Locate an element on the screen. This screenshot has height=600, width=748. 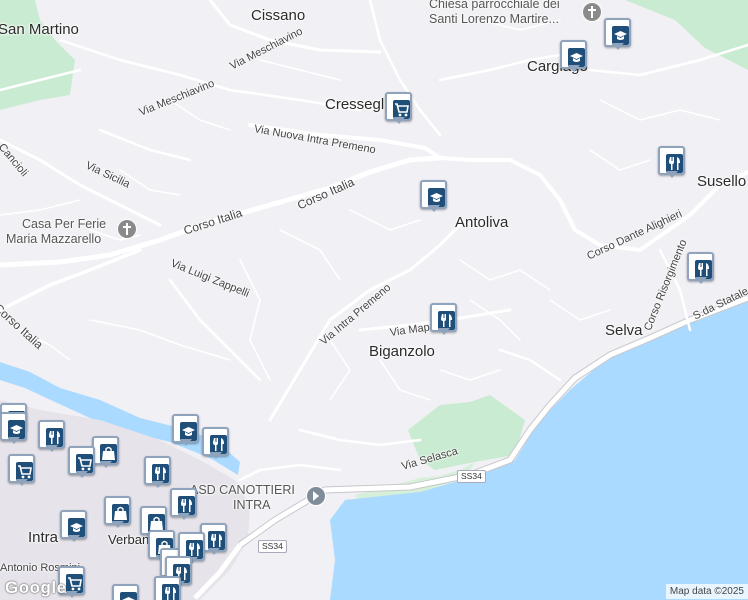
place-label-antoliva: Antoliva is located at coordinates (482, 222).